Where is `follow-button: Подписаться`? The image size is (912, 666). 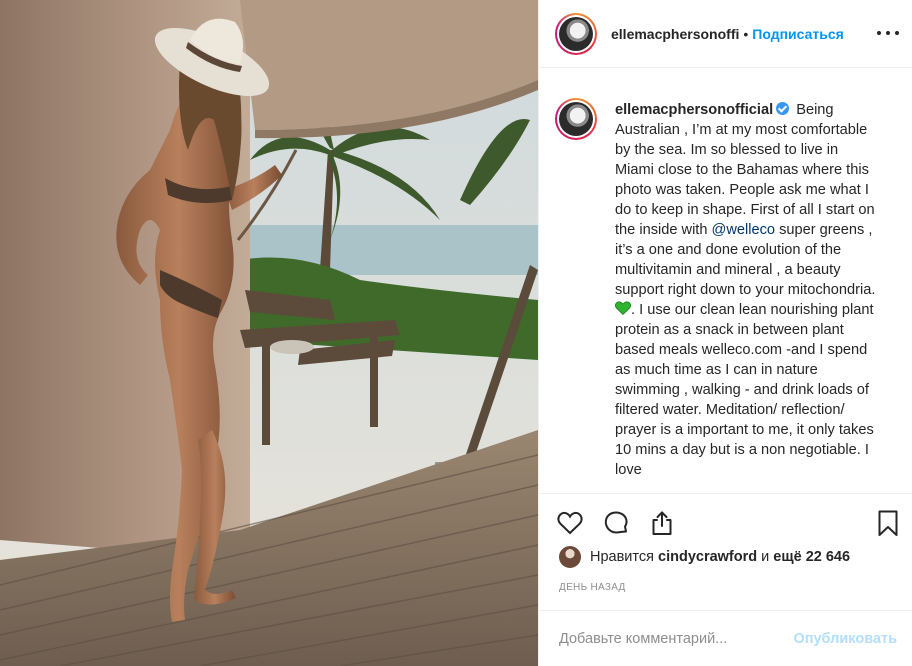
follow-button: Подписаться is located at coordinates (798, 34).